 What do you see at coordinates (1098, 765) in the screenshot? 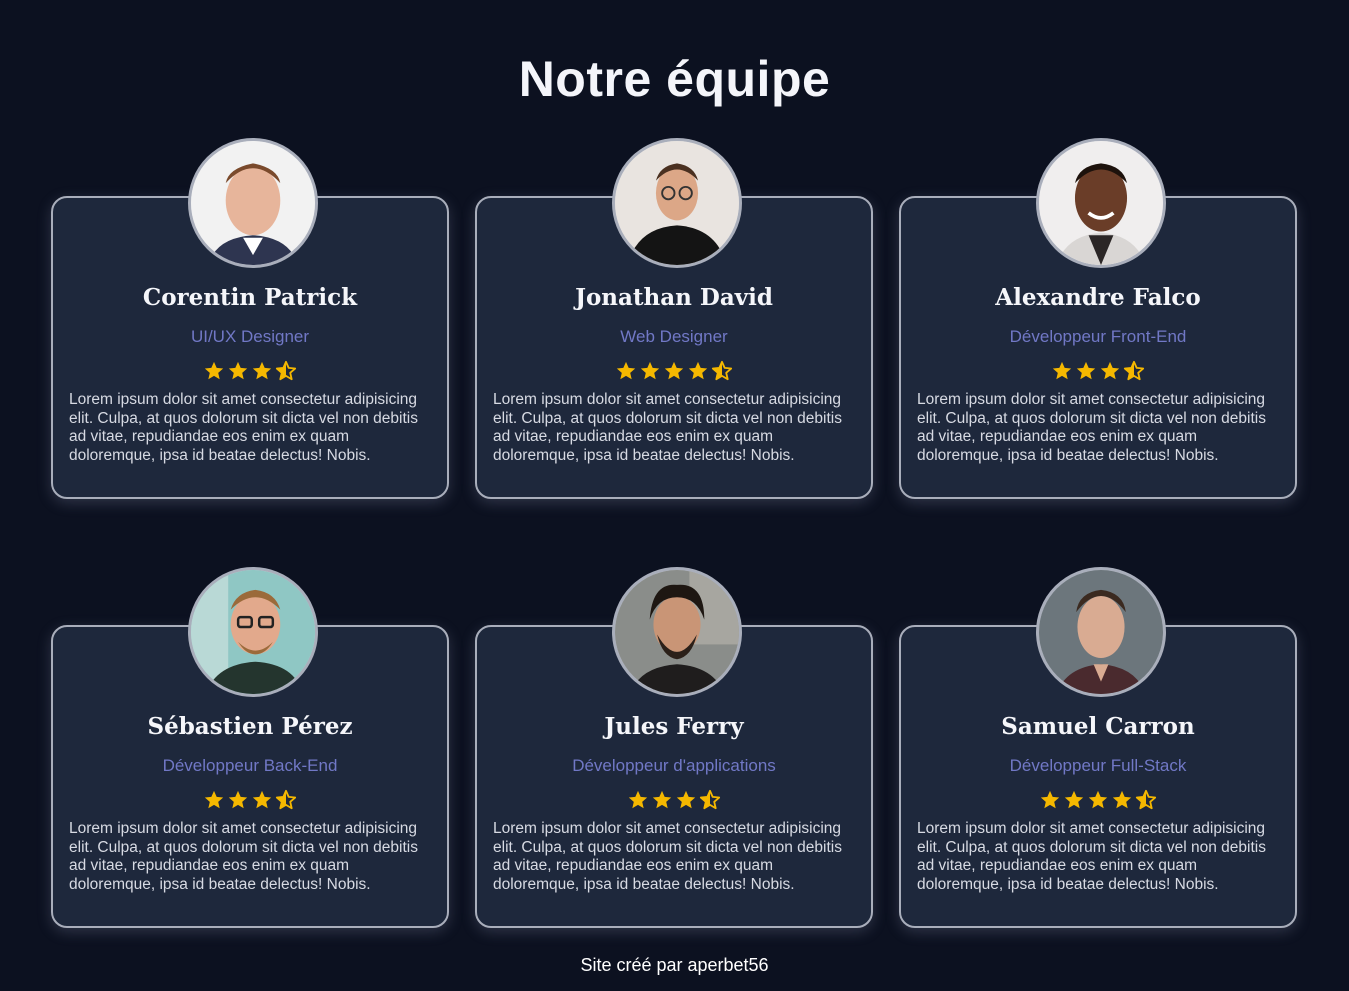
I see `member-role: Développeur Full-Stack` at bounding box center [1098, 765].